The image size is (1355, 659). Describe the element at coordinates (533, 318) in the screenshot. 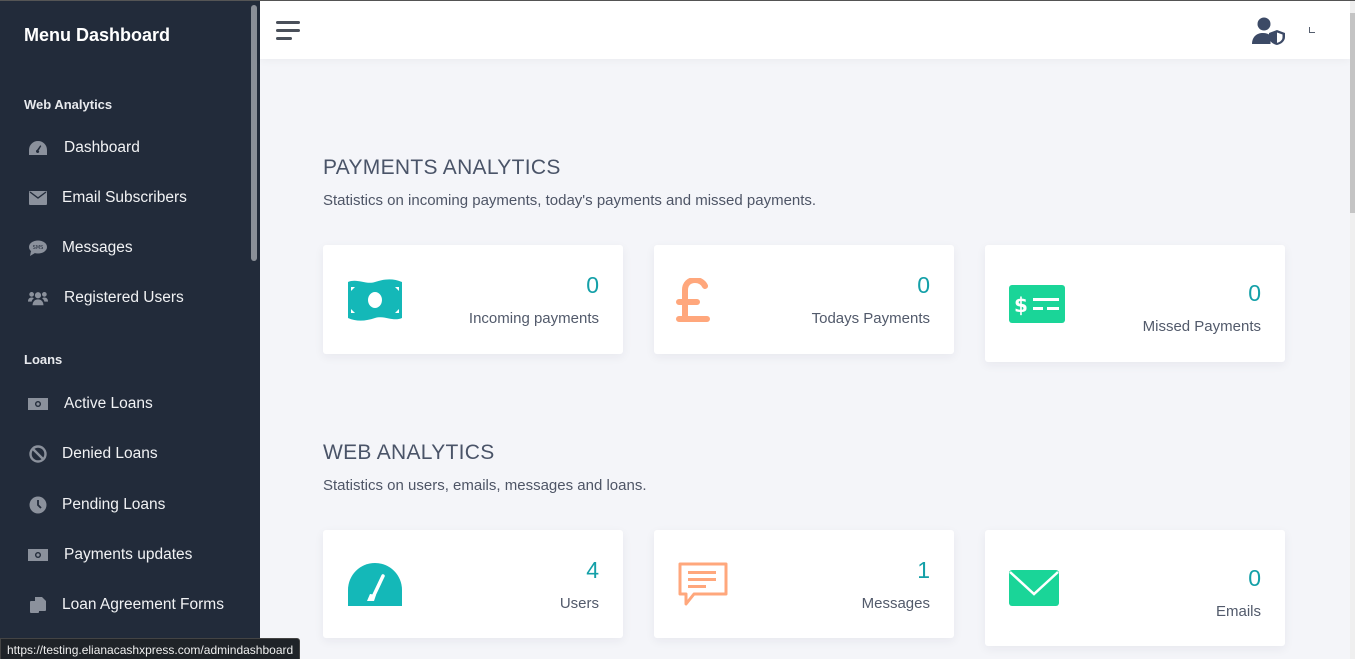

I see `incoming-payments-label: Incoming payments` at that location.